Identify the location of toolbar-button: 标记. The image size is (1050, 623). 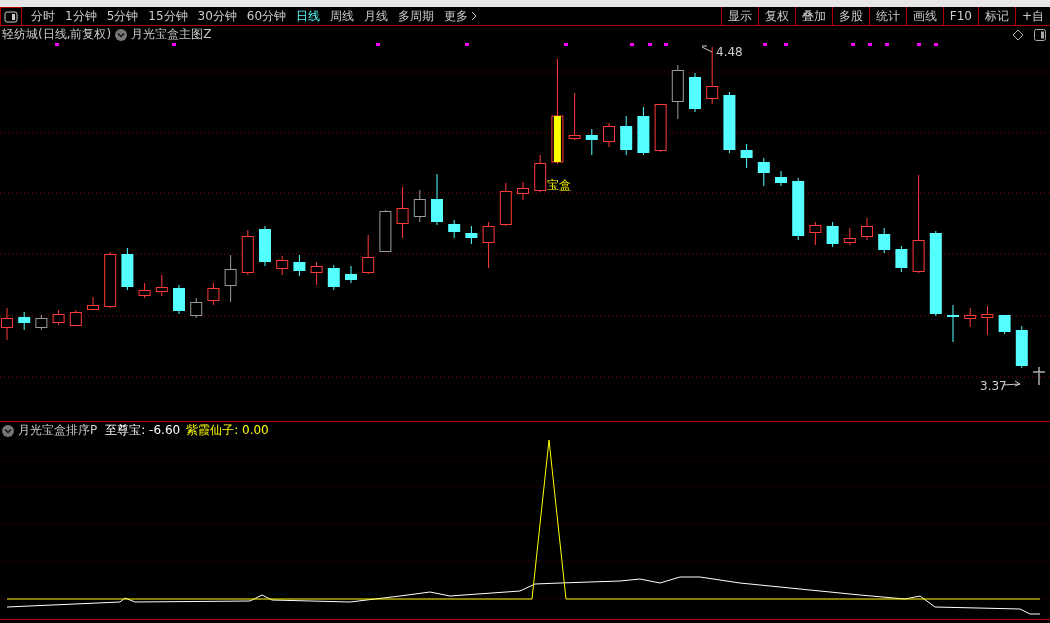
(996, 16).